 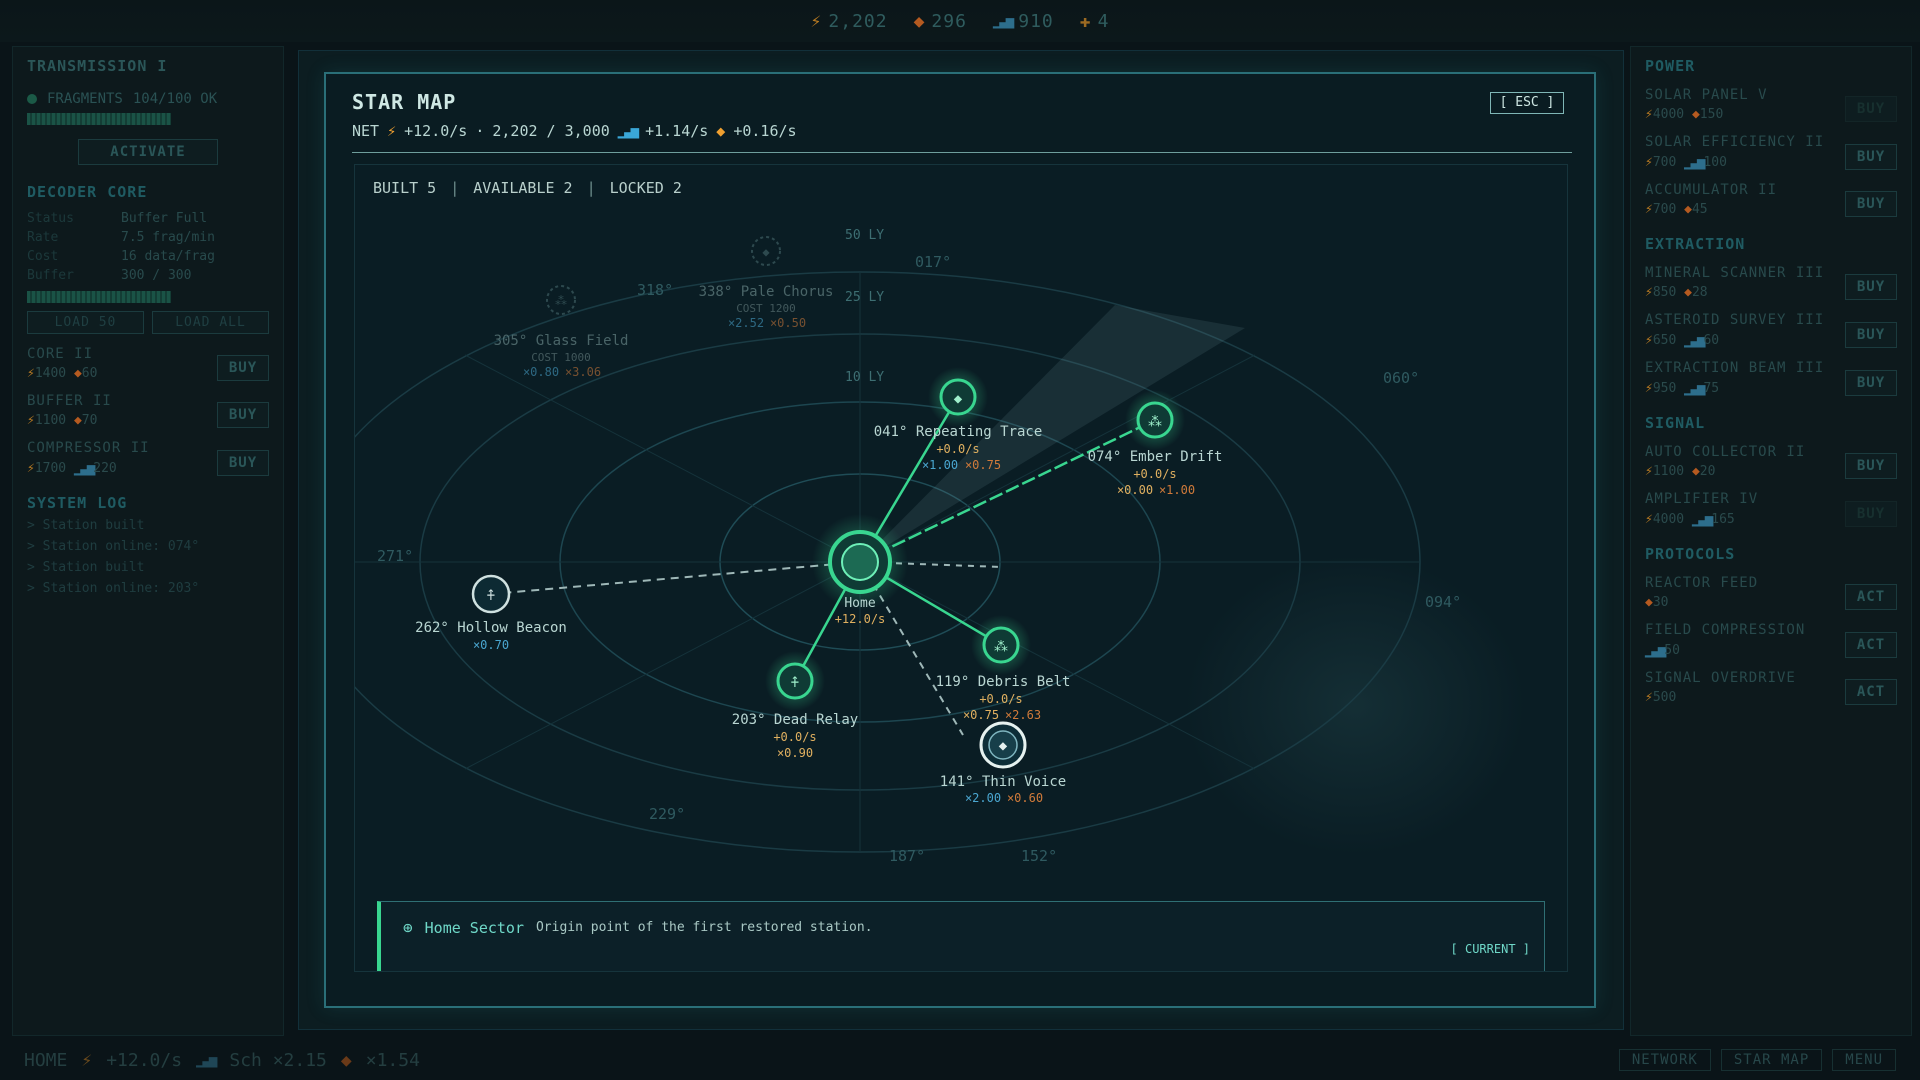 What do you see at coordinates (1771, 104) in the screenshot?
I see `shop-item-solar-panel: SOLAR PANEL V ⚡4000 ◆150 BUY` at bounding box center [1771, 104].